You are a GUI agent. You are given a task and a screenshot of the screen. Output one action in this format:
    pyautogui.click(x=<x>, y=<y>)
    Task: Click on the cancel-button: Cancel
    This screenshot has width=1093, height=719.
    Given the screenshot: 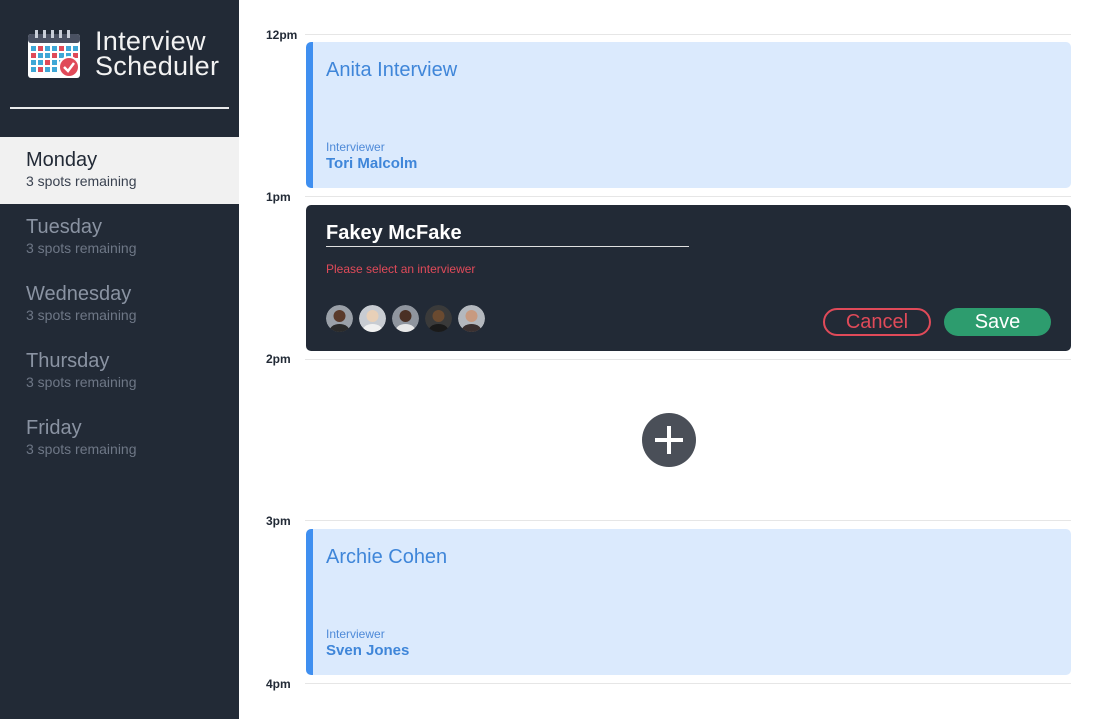 What is the action you would take?
    pyautogui.click(x=877, y=322)
    